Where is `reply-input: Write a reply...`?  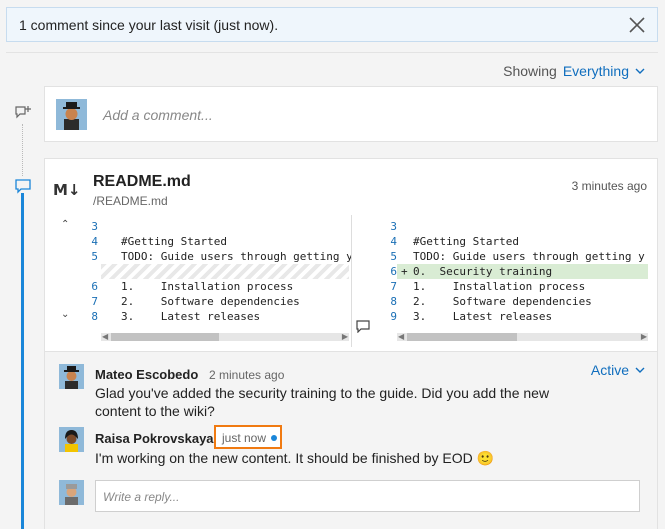 reply-input: Write a reply... is located at coordinates (367, 496).